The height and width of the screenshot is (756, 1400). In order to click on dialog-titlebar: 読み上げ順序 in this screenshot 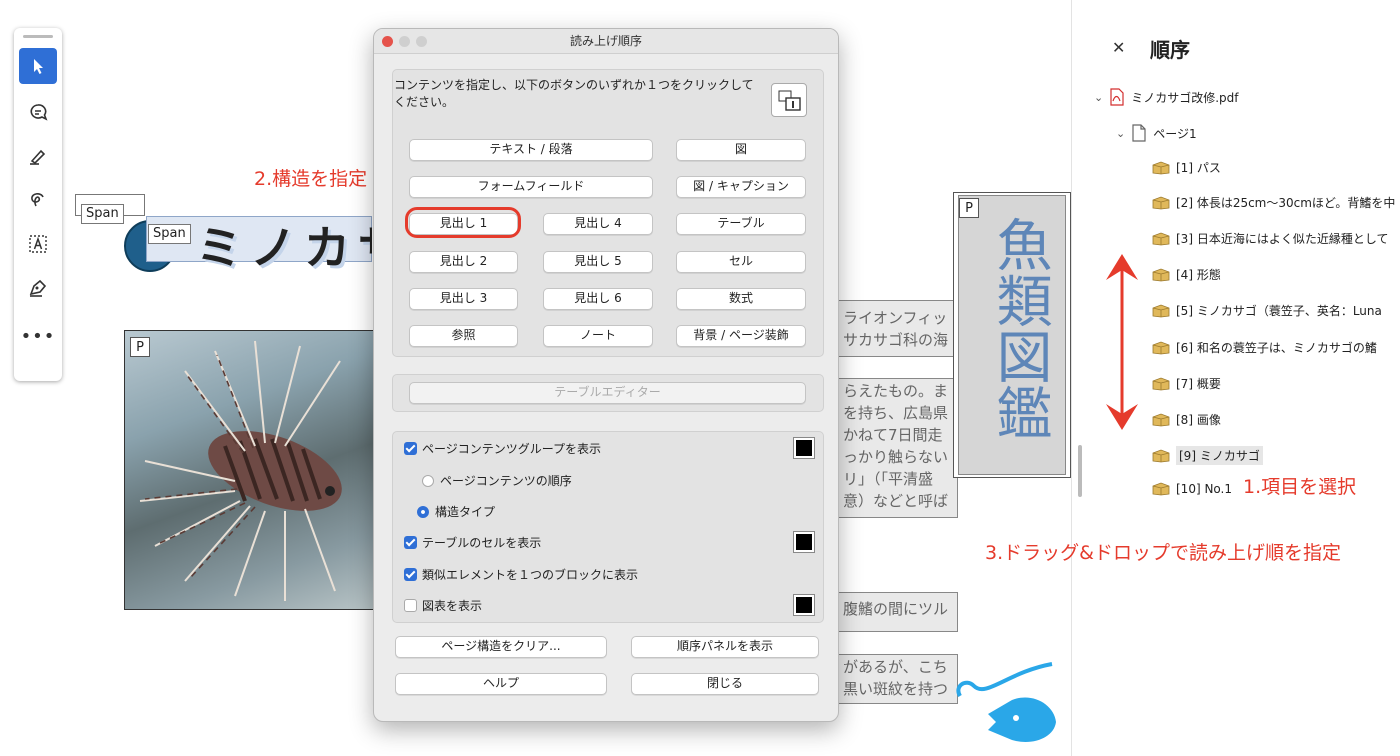, I will do `click(606, 41)`.